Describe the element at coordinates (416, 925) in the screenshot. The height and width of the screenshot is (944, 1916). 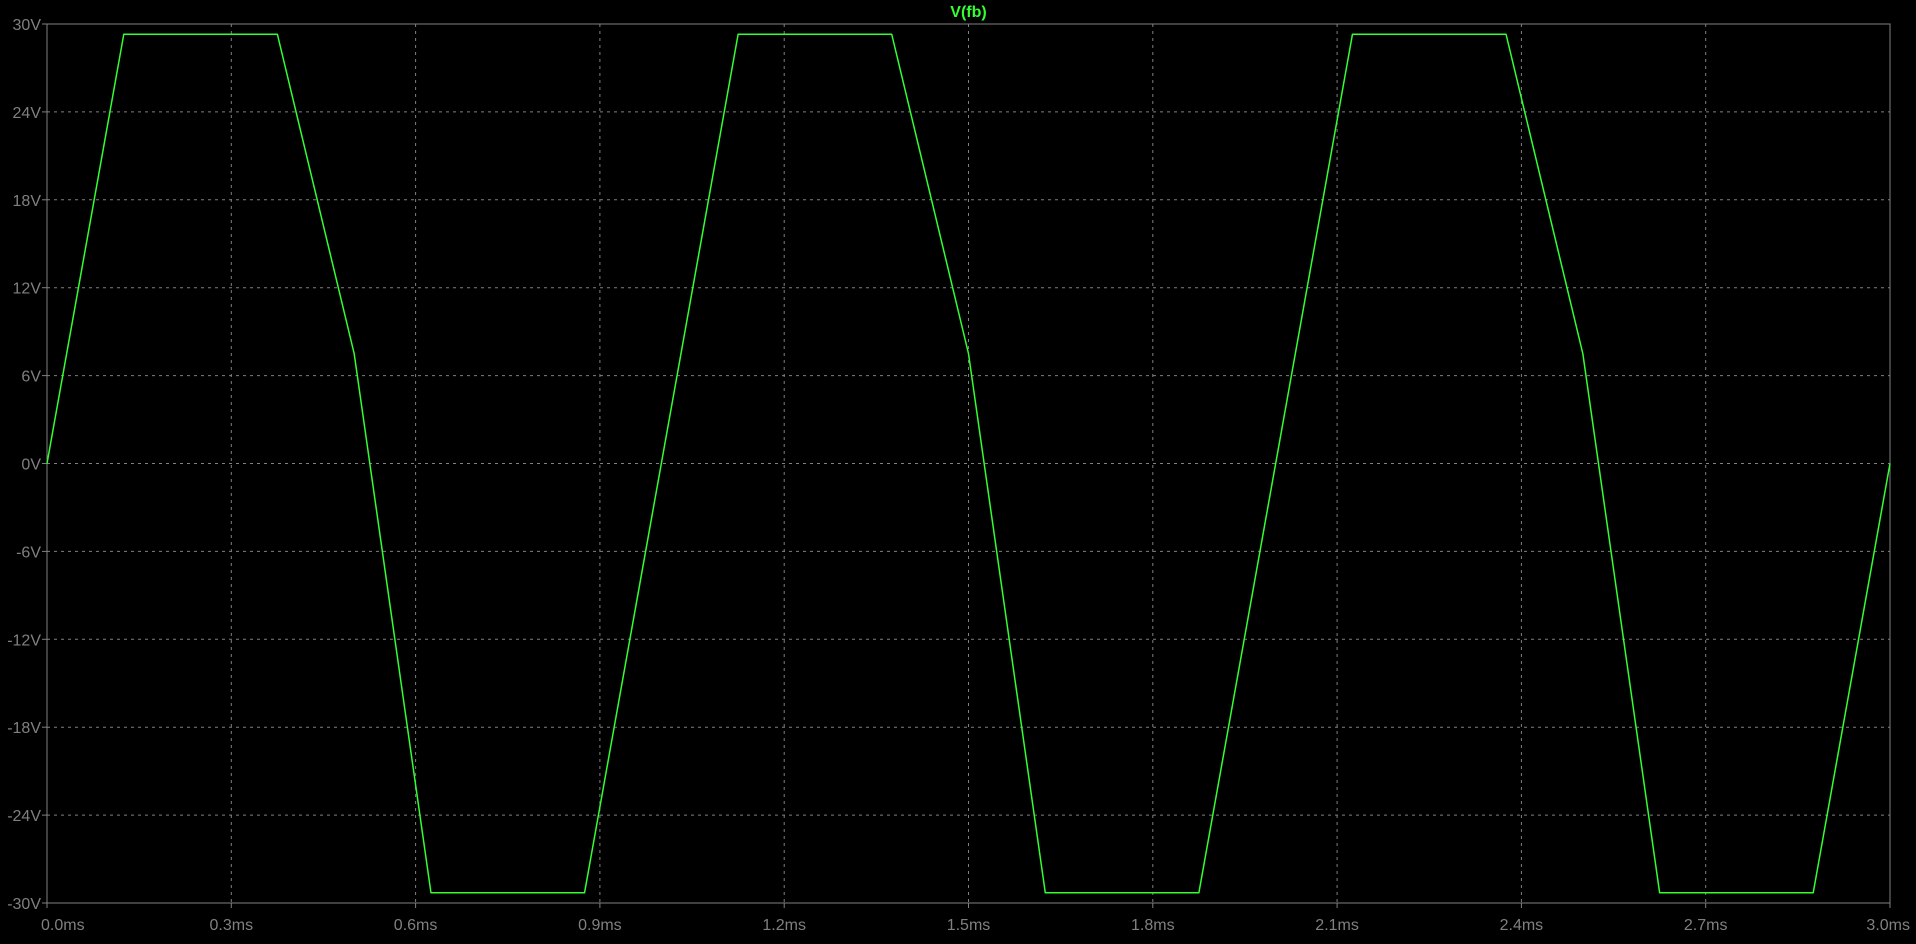
I see `x-tick-label: 0.6ms` at that location.